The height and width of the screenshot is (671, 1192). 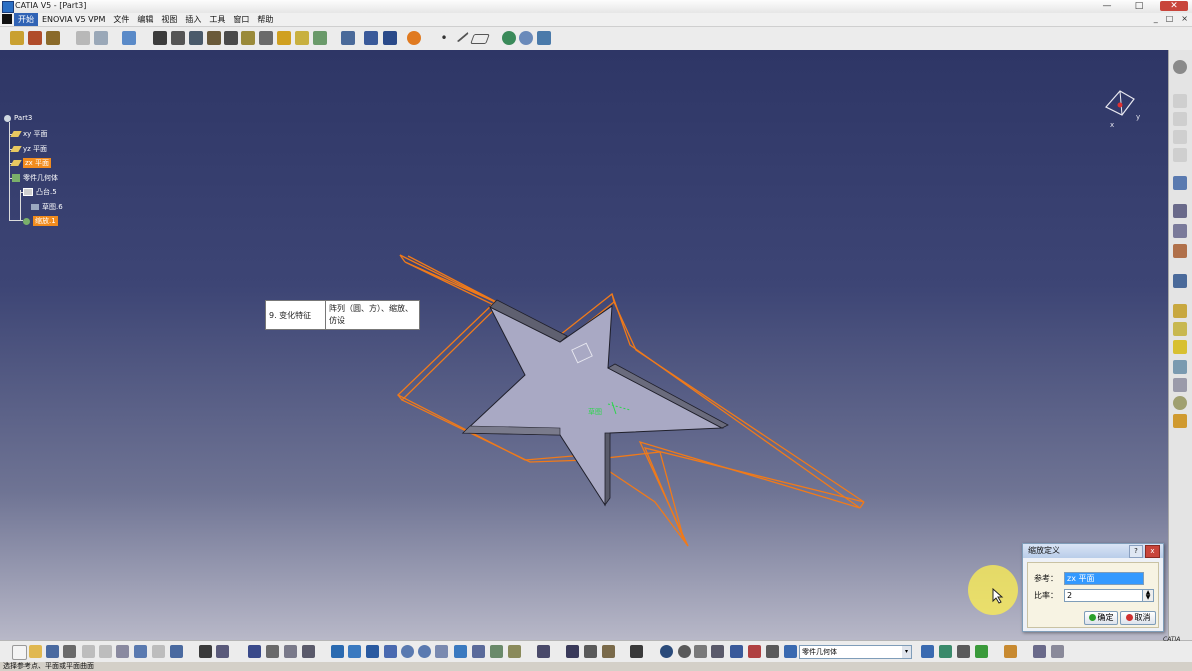 What do you see at coordinates (1057, 651) in the screenshot?
I see `customize-icon` at bounding box center [1057, 651].